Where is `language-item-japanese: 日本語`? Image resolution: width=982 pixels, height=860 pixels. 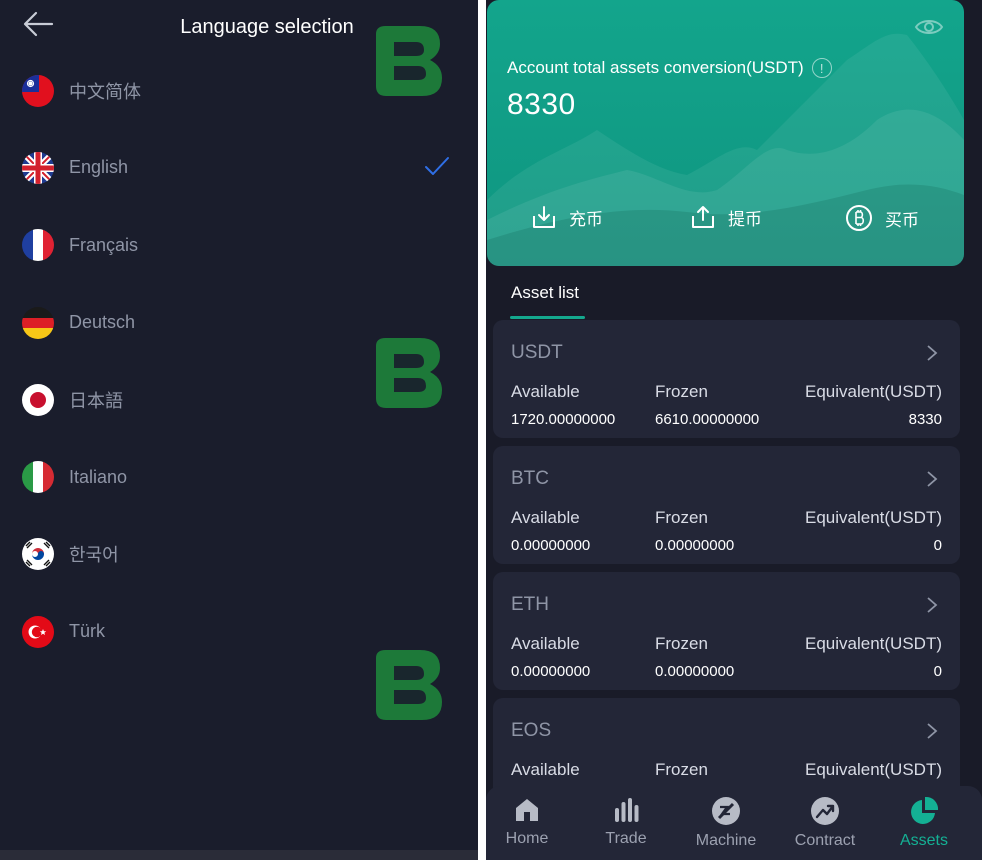
language-item-japanese: 日本語 is located at coordinates (239, 399).